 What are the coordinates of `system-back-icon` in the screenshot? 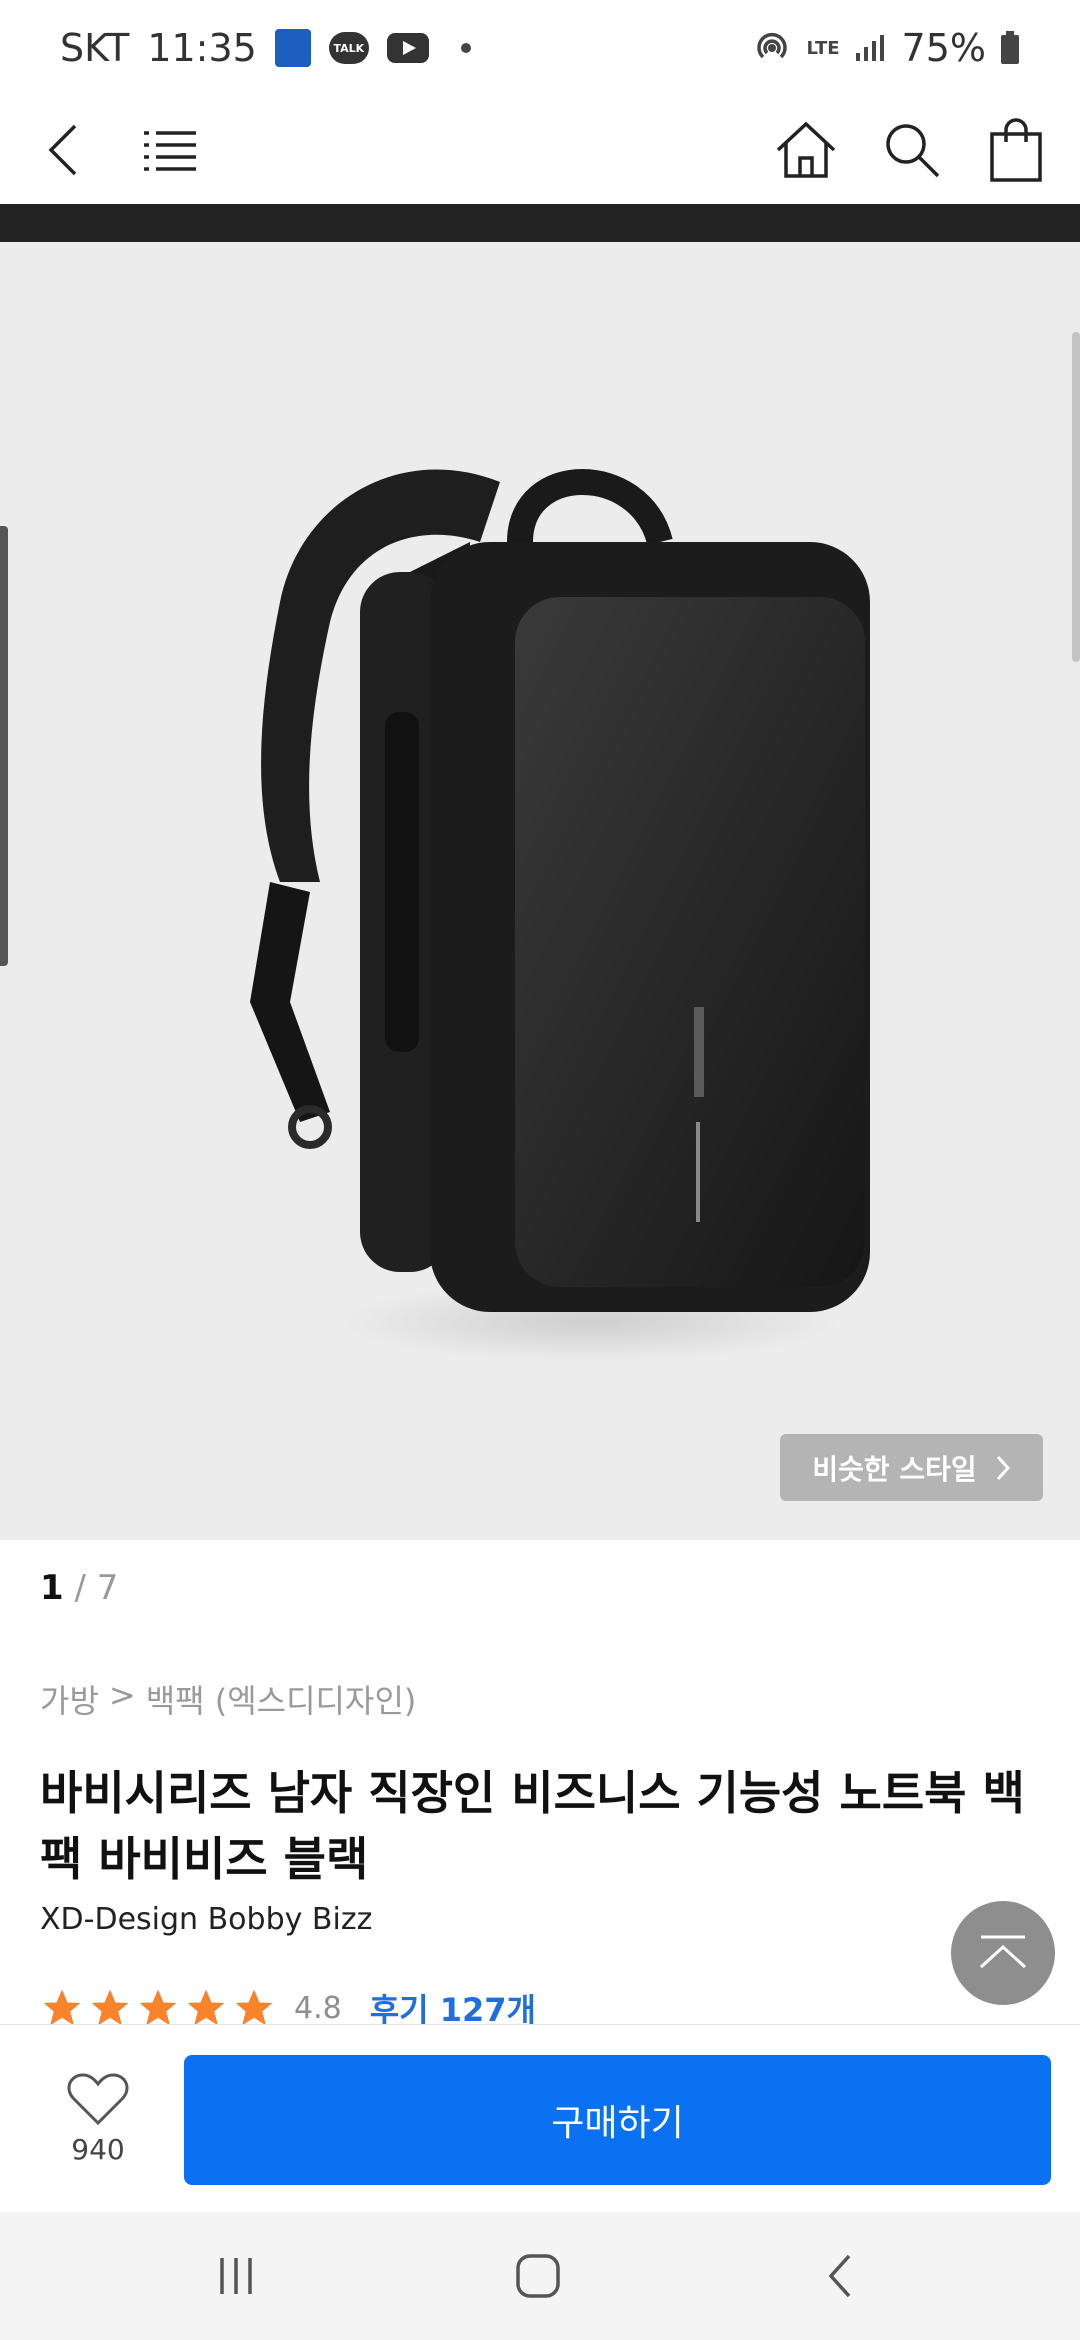 It's located at (839, 2276).